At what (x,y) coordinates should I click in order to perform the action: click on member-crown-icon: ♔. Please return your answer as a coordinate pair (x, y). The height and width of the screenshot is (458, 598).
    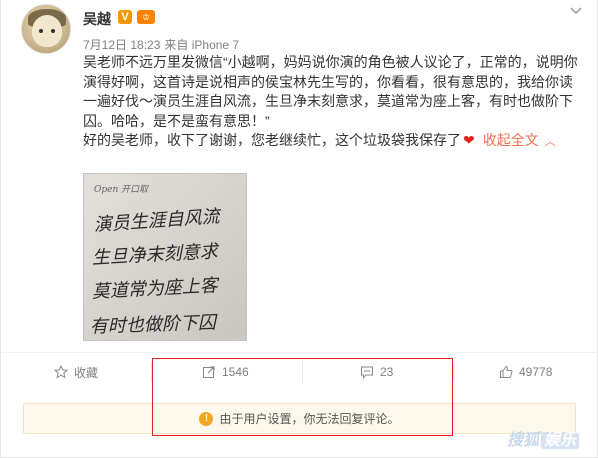
    Looking at the image, I should click on (146, 17).